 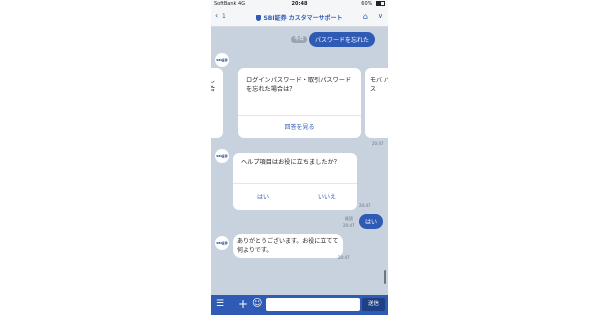 What do you see at coordinates (380, 16) in the screenshot?
I see `chevron-down-icon: ∨` at bounding box center [380, 16].